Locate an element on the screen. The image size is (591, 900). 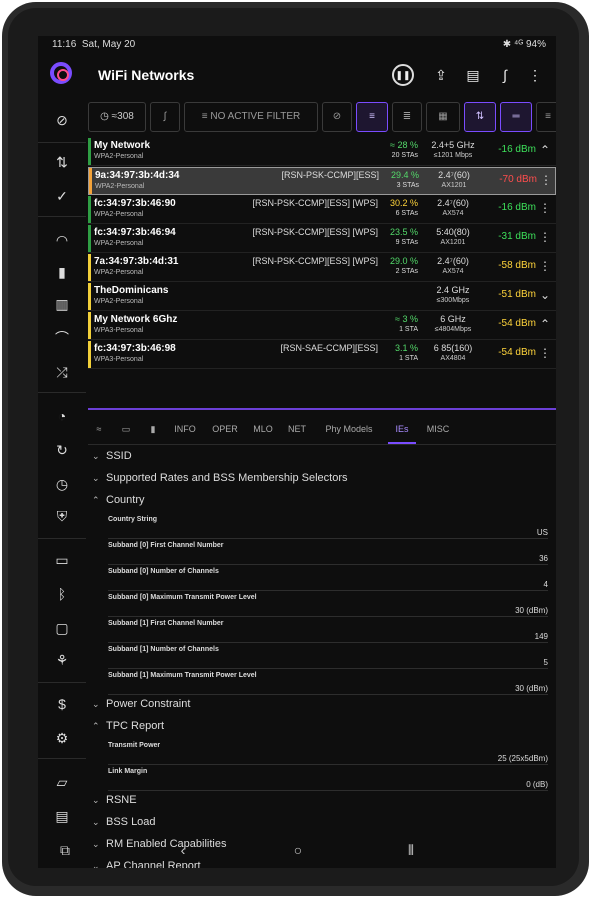
ie-field-value: 25 (25x5dBm) is located at coordinates (522, 758).